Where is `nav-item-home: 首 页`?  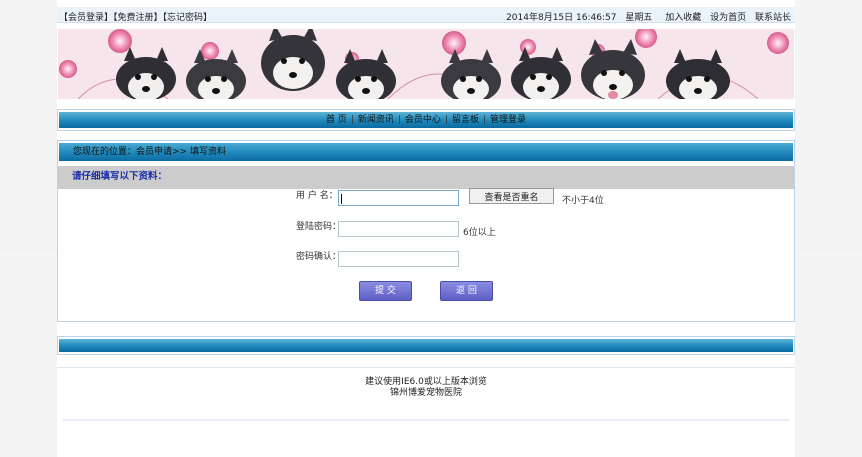
nav-item-home: 首 页 is located at coordinates (336, 120).